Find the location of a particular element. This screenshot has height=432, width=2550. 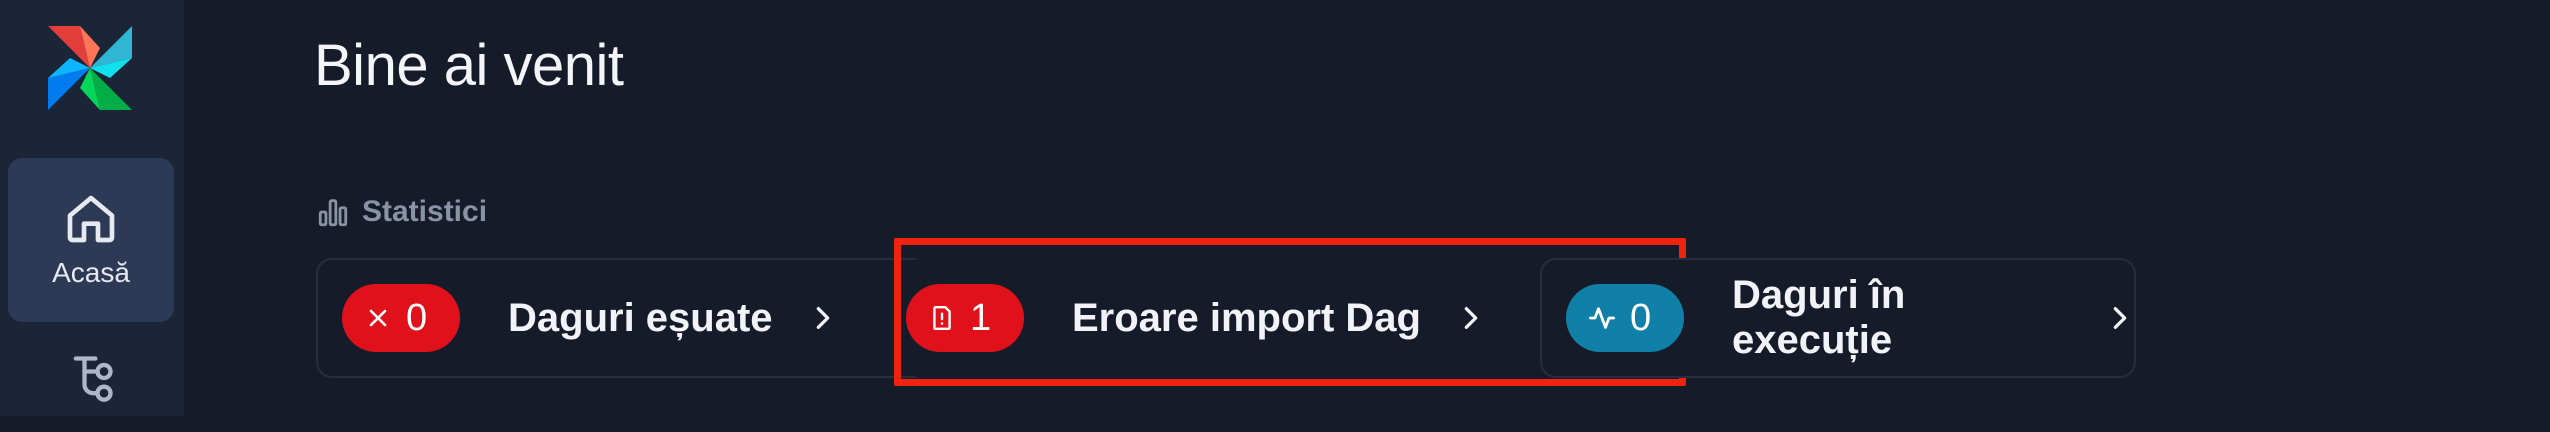

stats-heading-label: Statistici is located at coordinates (424, 212).